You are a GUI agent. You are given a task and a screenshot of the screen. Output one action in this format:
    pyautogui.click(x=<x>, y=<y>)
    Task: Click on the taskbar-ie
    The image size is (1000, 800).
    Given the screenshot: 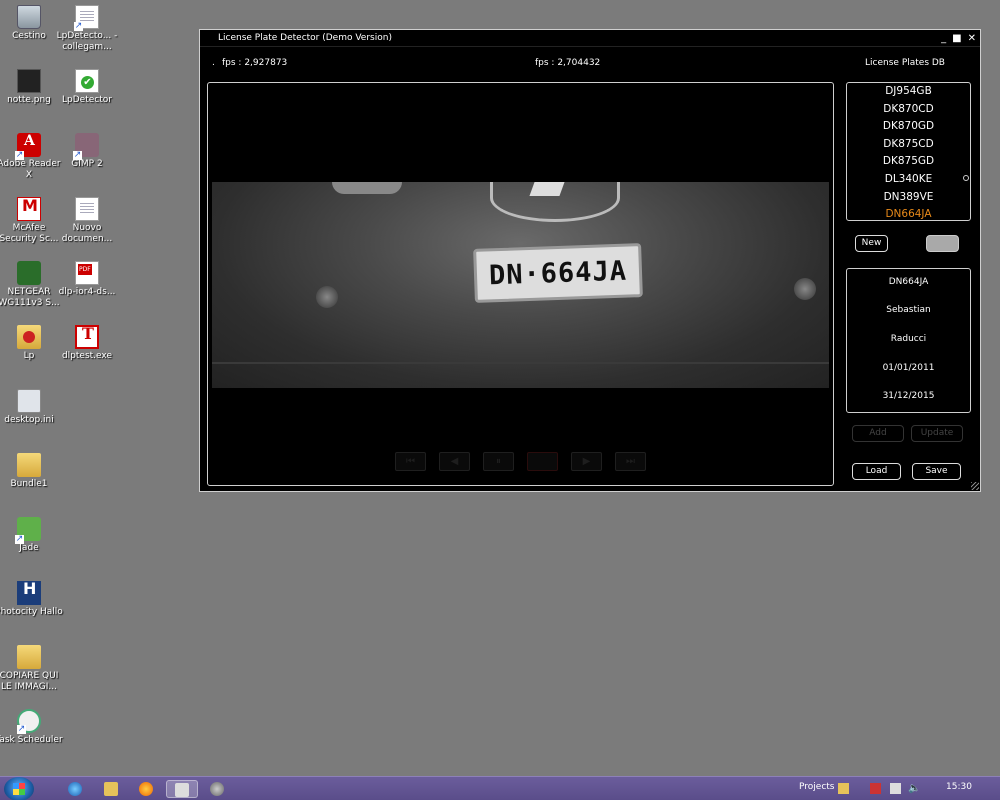 What is the action you would take?
    pyautogui.click(x=76, y=789)
    